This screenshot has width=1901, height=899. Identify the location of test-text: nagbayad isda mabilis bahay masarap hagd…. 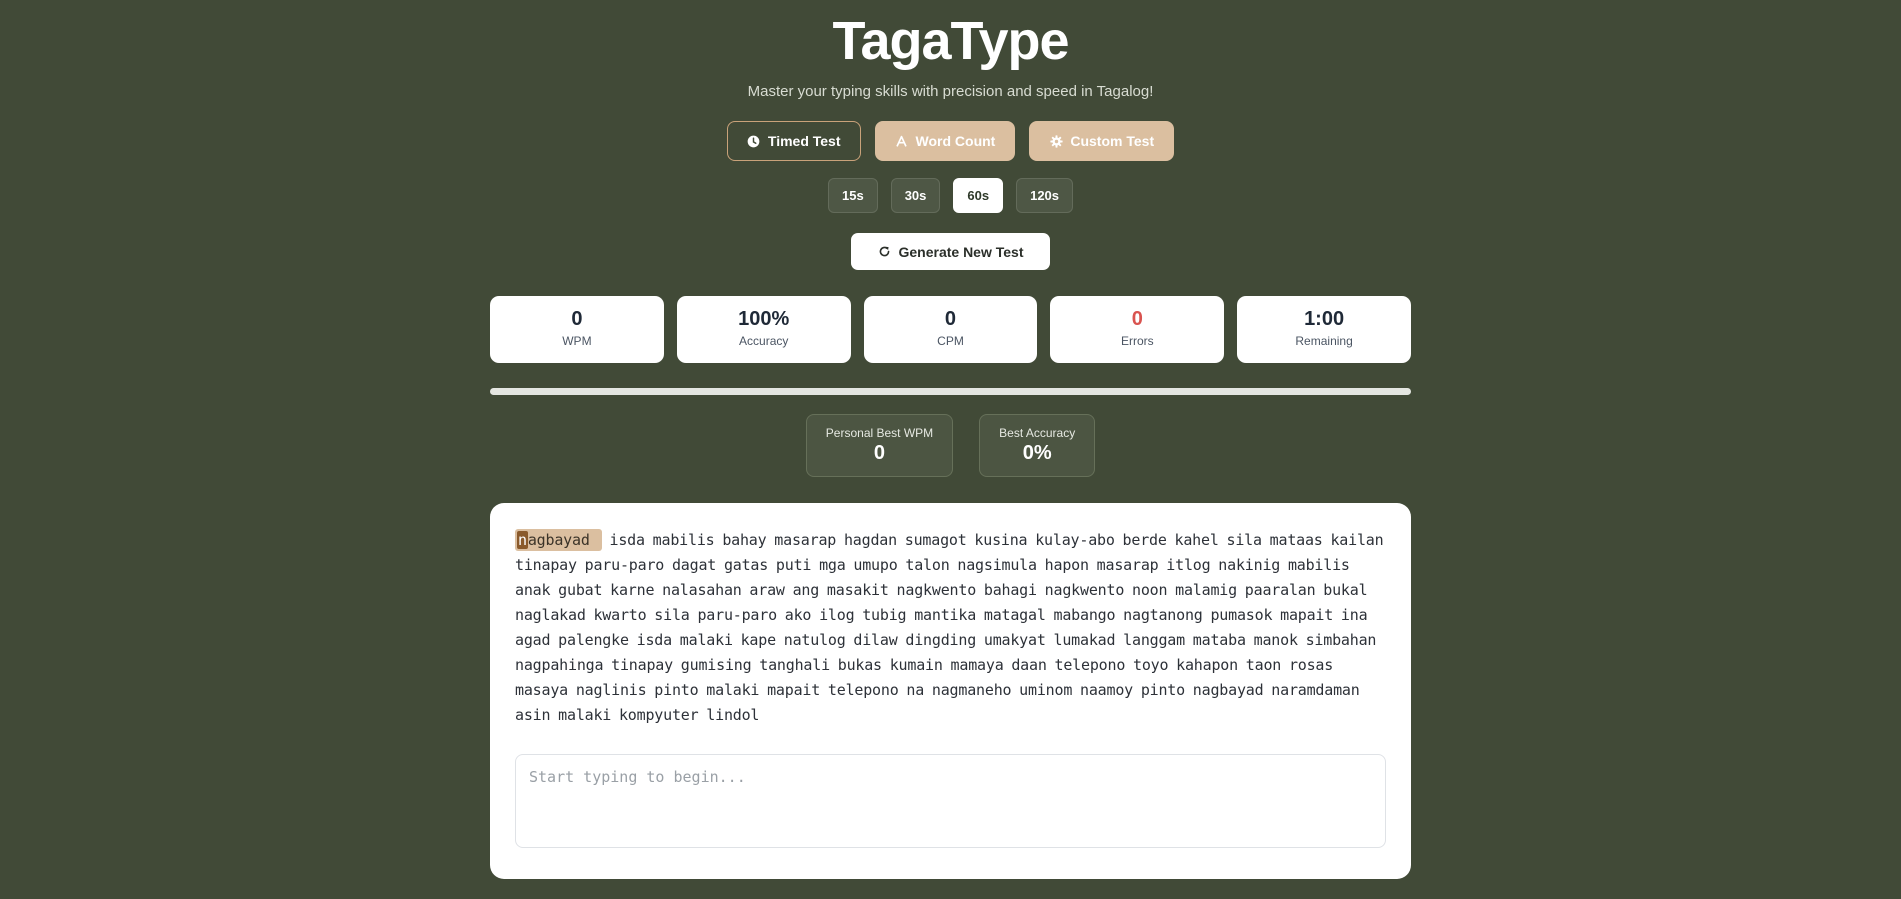
(950, 628).